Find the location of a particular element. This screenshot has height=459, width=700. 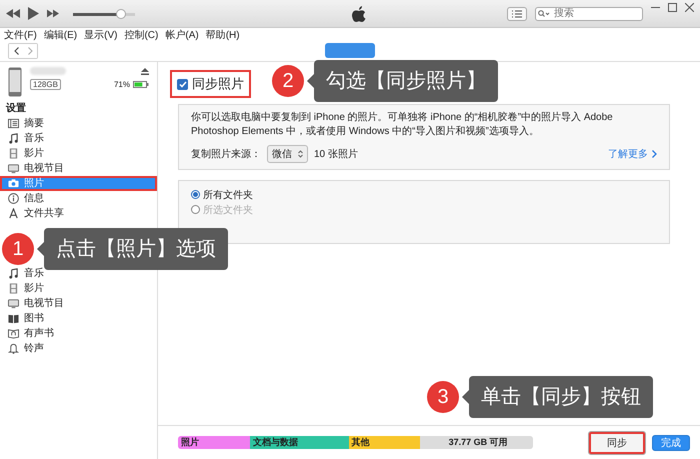

source-label: 复制照片来源： is located at coordinates (226, 154).